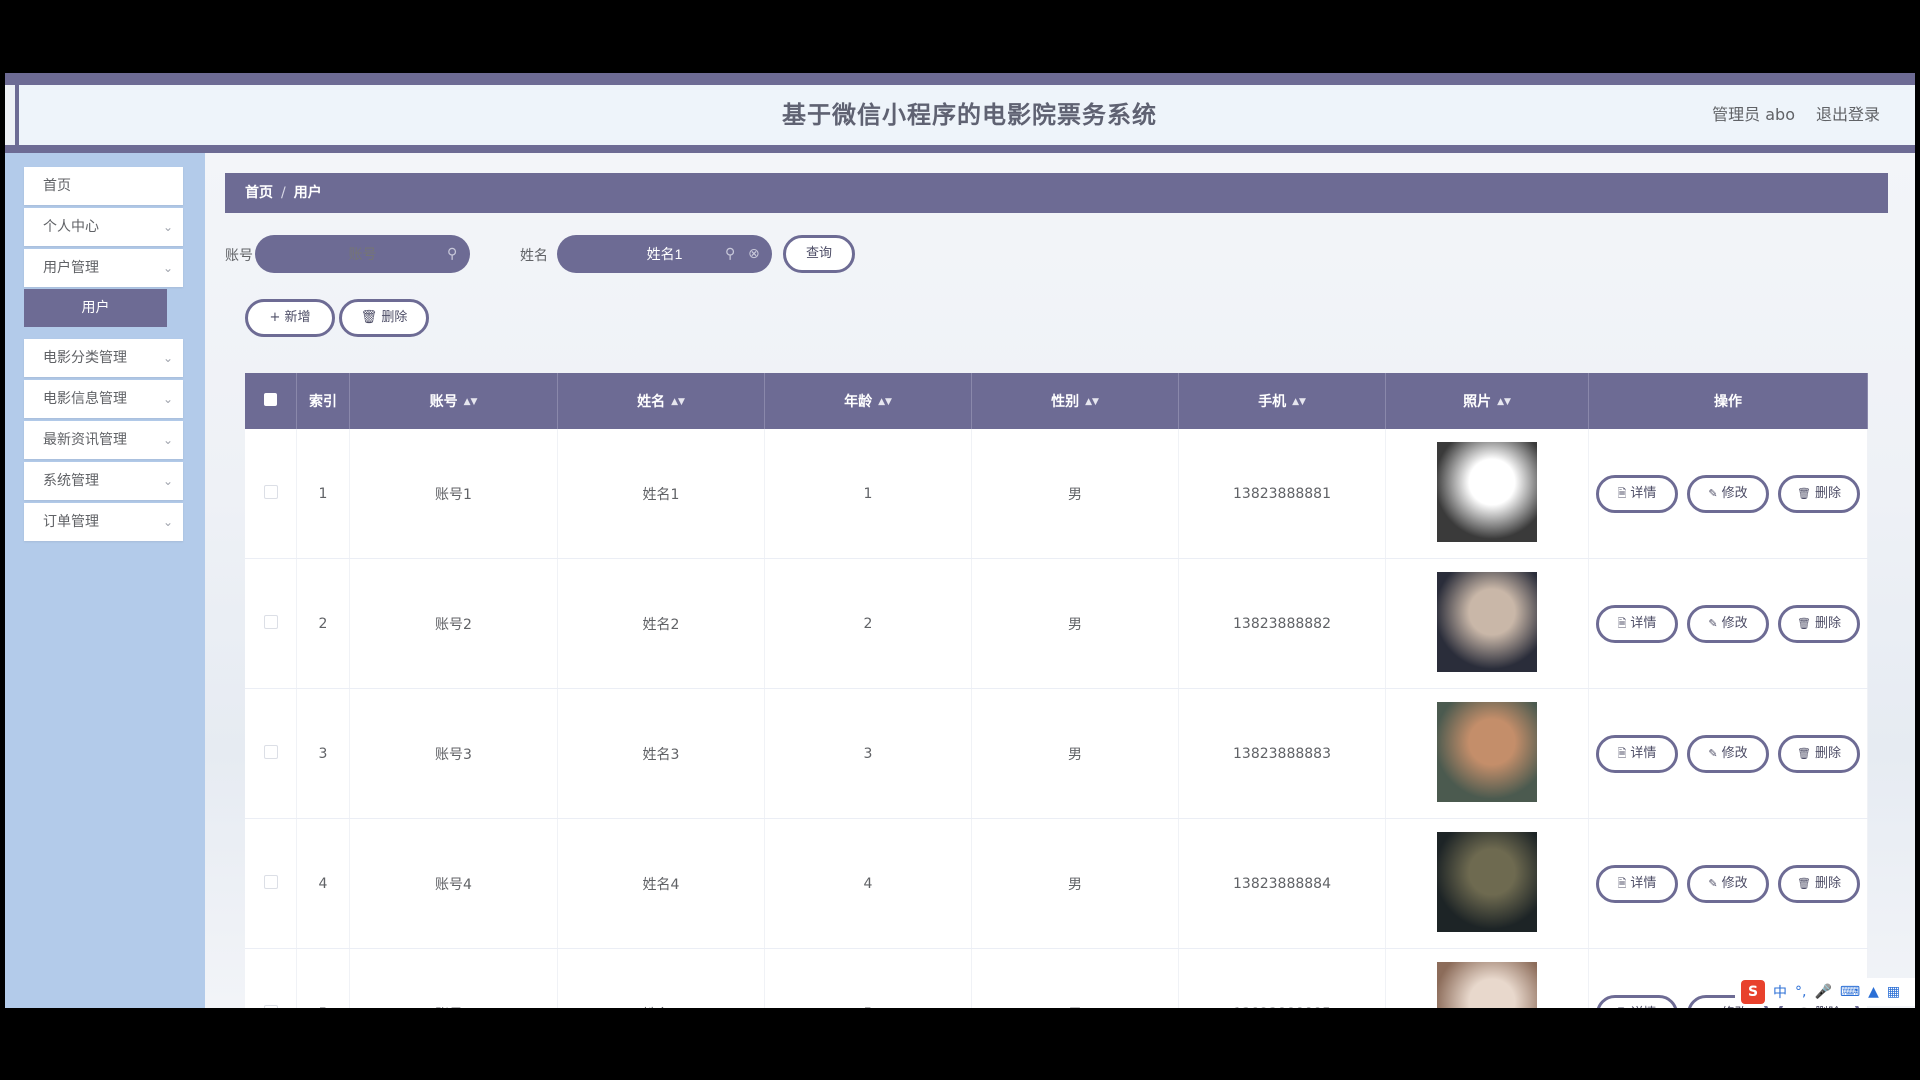  Describe the element at coordinates (1075, 401) in the screenshot. I see `col-gender: 性别 ▲▼` at that location.